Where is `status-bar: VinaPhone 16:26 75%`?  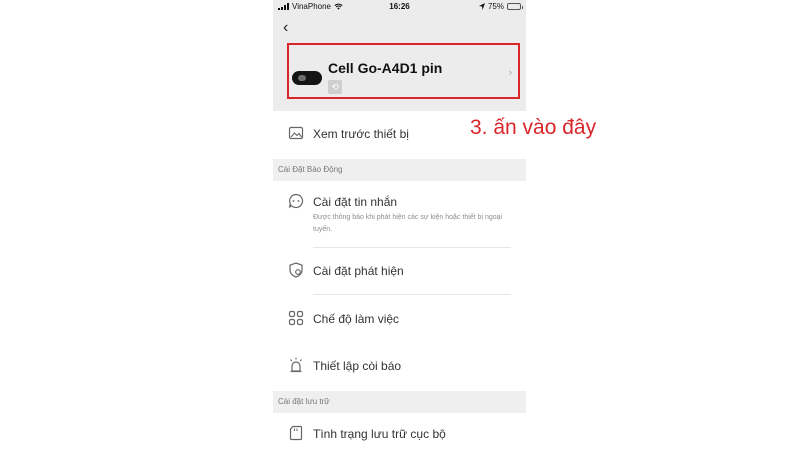 status-bar: VinaPhone 16:26 75% is located at coordinates (399, 6).